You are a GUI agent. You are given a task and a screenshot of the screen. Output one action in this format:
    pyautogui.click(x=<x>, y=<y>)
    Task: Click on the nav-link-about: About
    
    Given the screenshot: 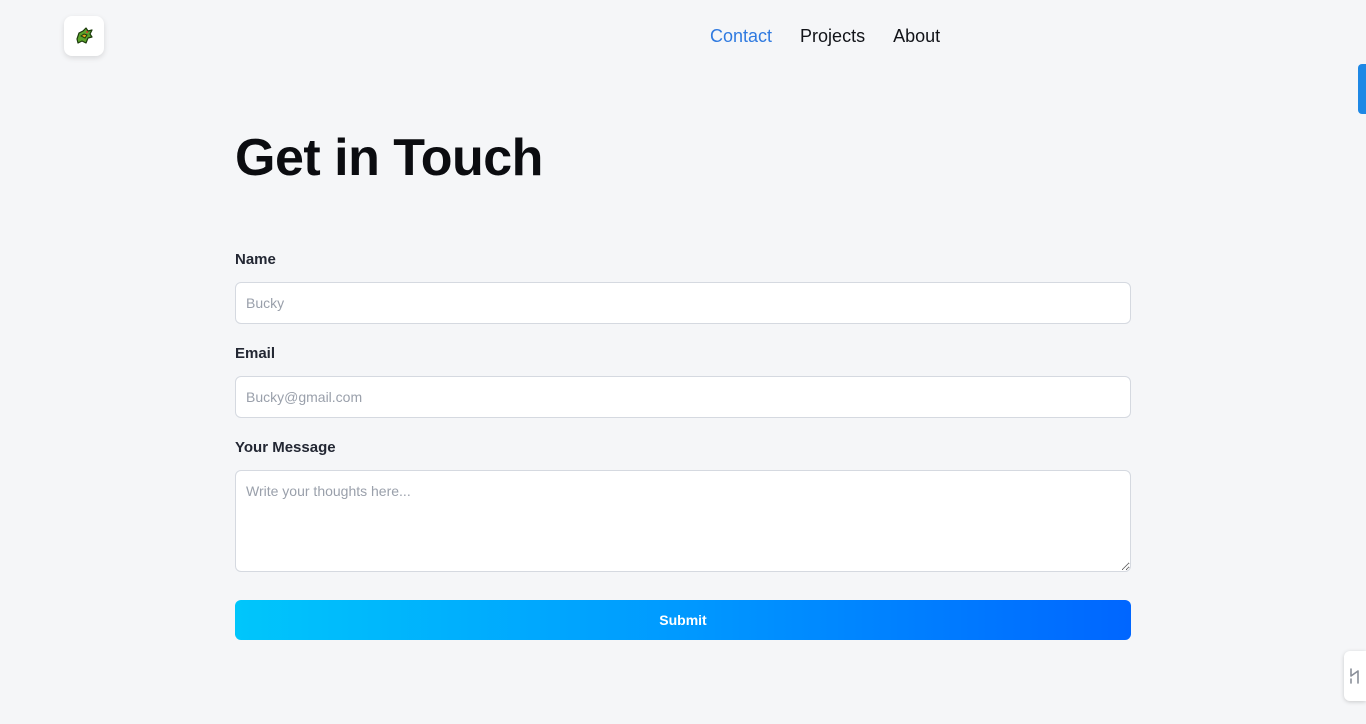 What is the action you would take?
    pyautogui.click(x=916, y=36)
    